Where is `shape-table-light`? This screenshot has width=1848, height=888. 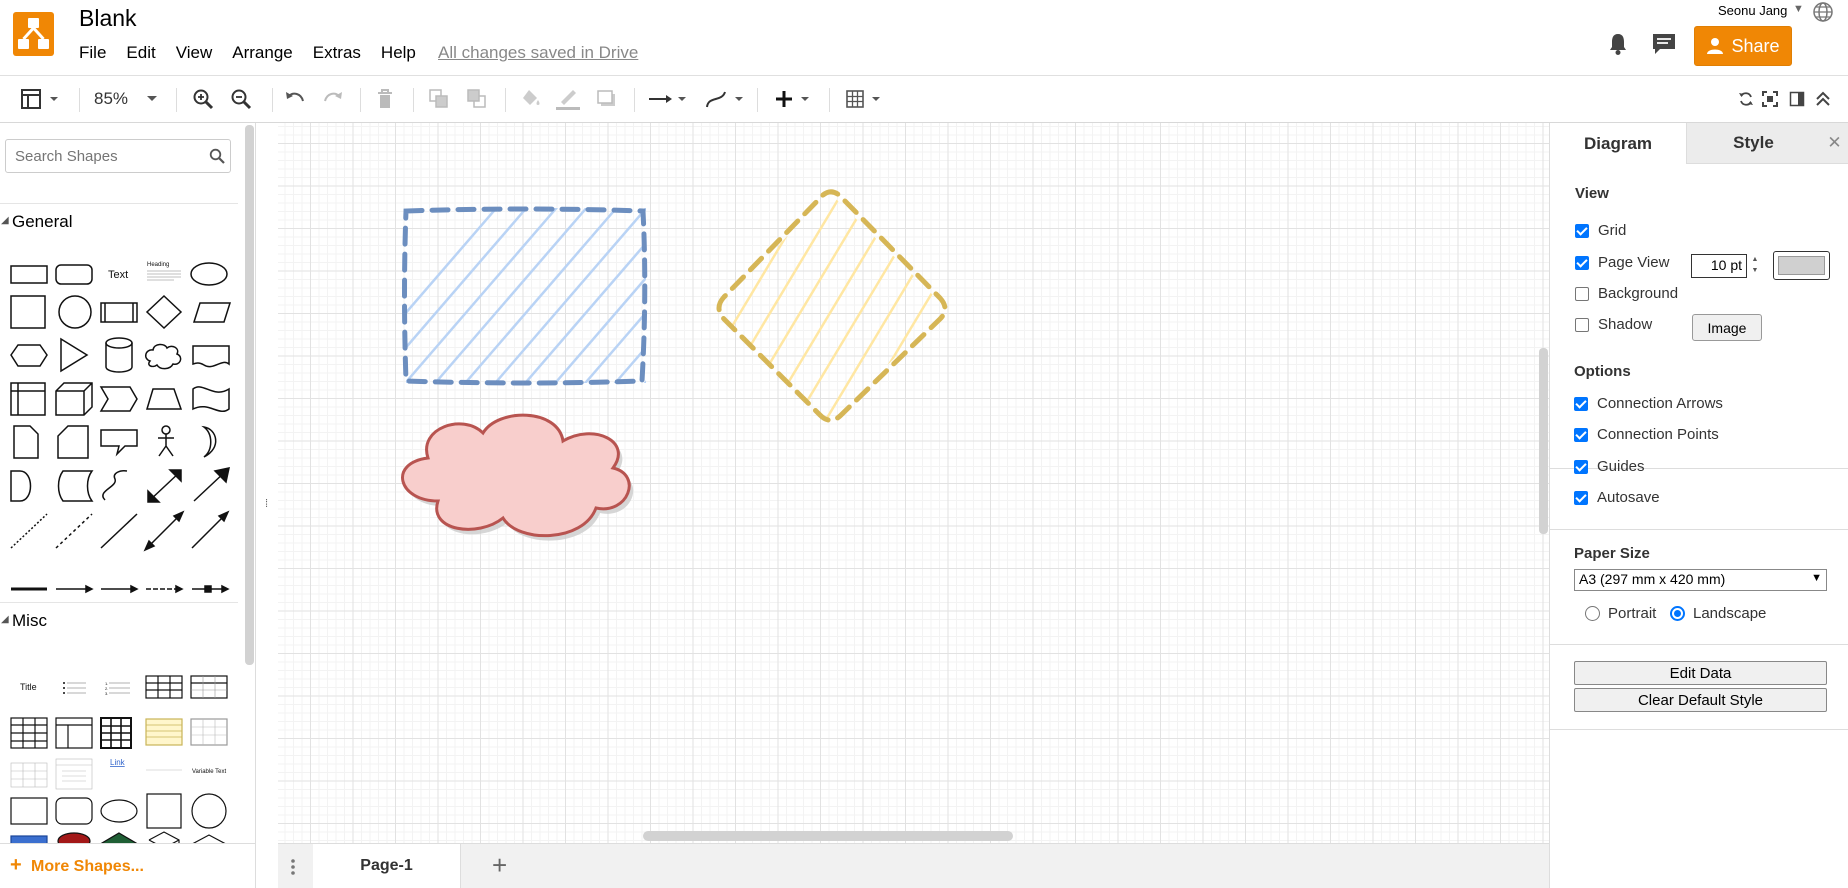 shape-table-light is located at coordinates (209, 732).